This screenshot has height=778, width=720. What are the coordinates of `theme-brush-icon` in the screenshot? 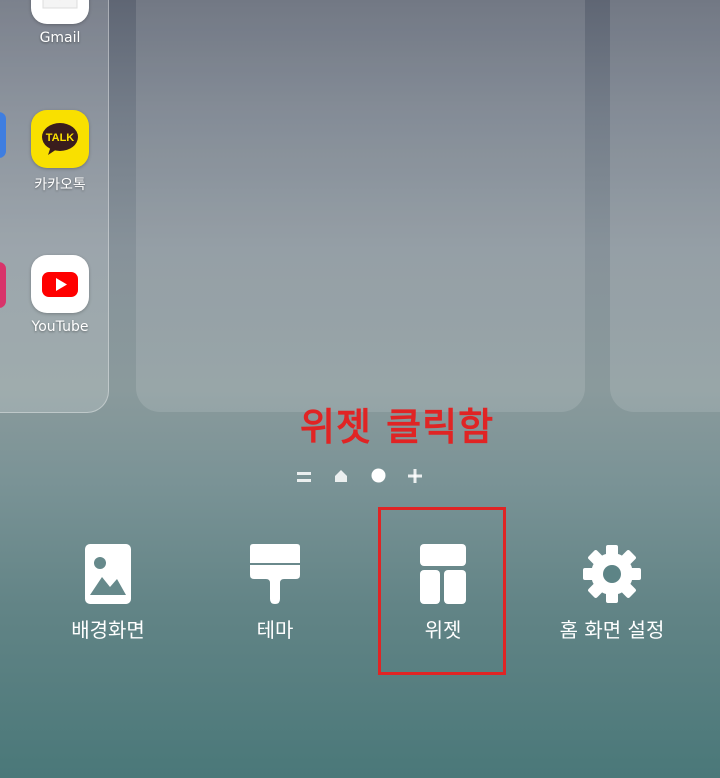 It's located at (275, 574).